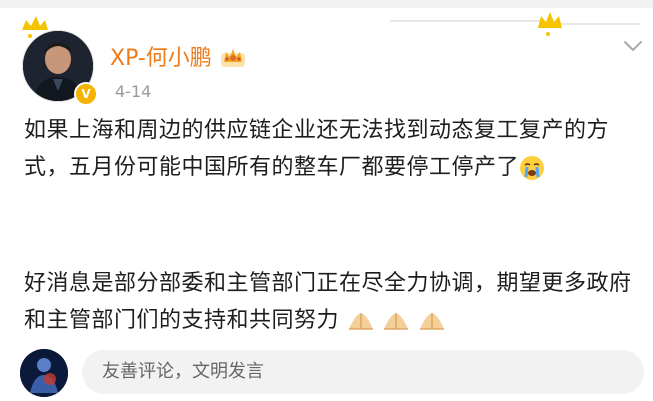 The image size is (653, 401). What do you see at coordinates (363, 372) in the screenshot?
I see `comment-input: 友善评论，文明发言` at bounding box center [363, 372].